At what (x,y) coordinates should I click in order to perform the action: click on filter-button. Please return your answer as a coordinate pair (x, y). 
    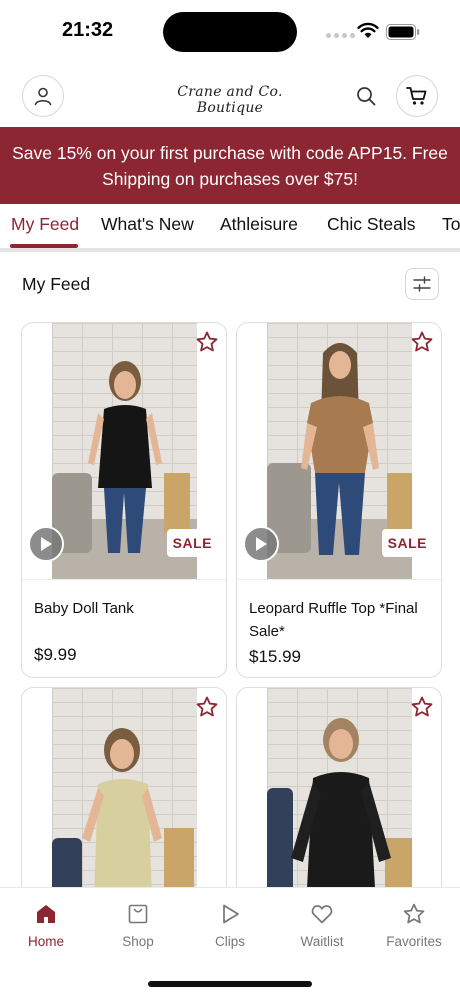
    Looking at the image, I should click on (422, 284).